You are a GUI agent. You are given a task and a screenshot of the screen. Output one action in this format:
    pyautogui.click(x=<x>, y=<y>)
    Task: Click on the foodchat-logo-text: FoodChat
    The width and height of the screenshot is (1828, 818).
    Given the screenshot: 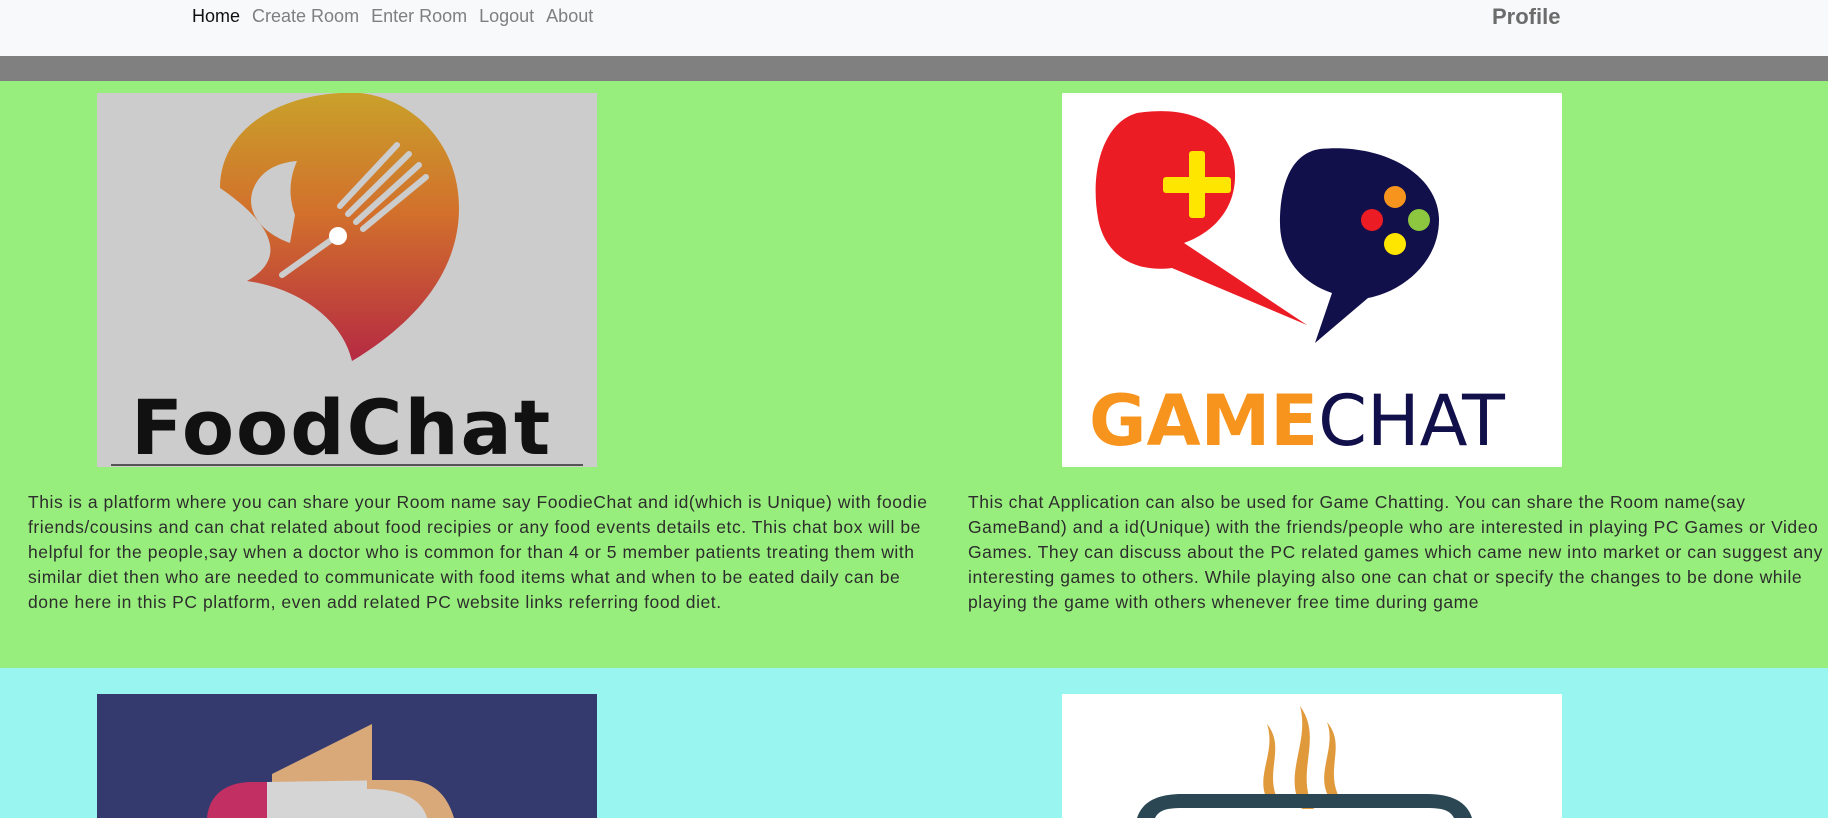 What is the action you would take?
    pyautogui.click(x=342, y=425)
    